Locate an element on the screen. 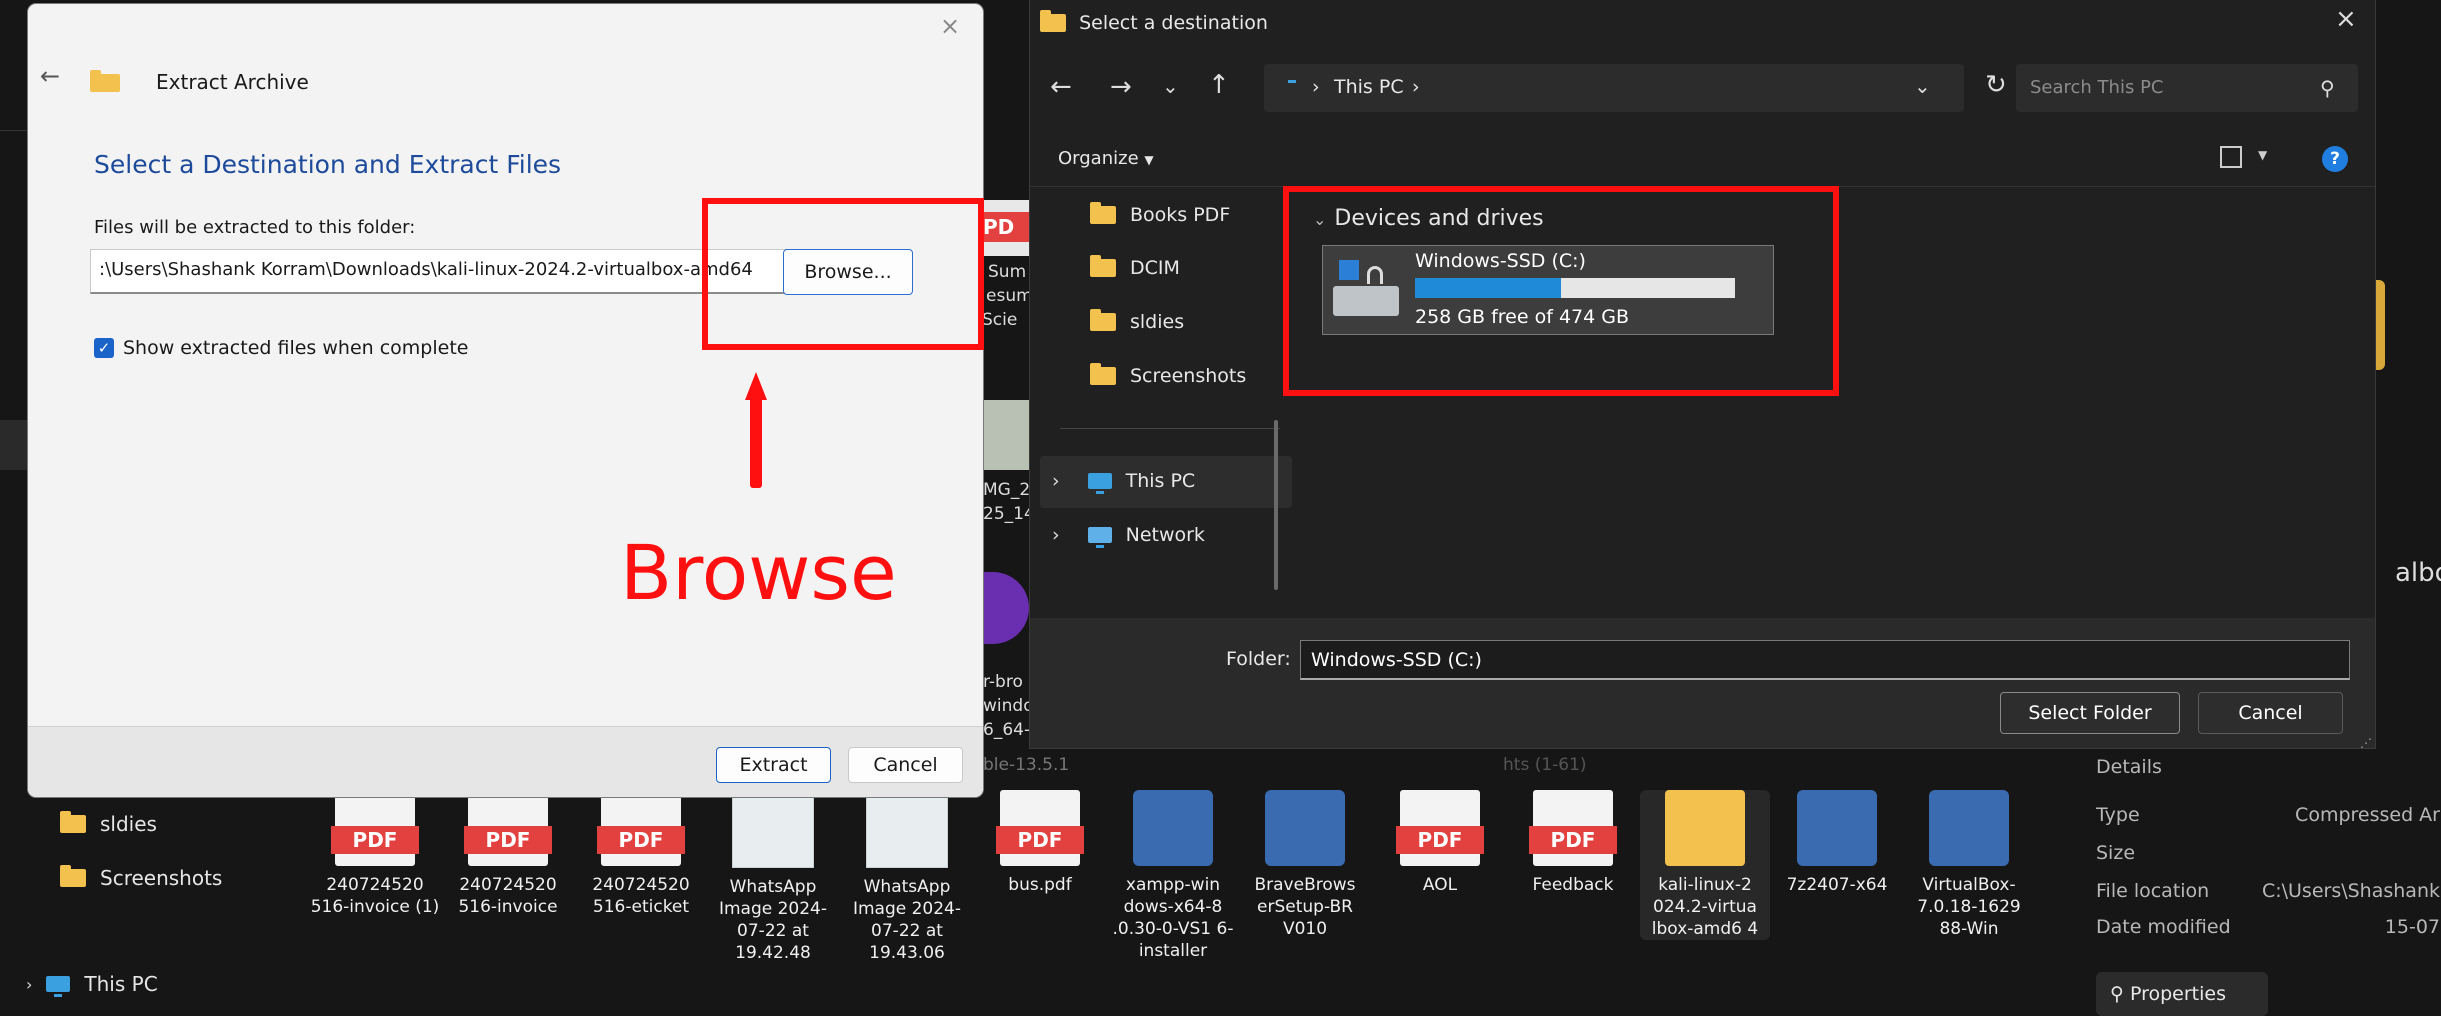  address-bar: › This PC › ⌄ is located at coordinates (1614, 88).